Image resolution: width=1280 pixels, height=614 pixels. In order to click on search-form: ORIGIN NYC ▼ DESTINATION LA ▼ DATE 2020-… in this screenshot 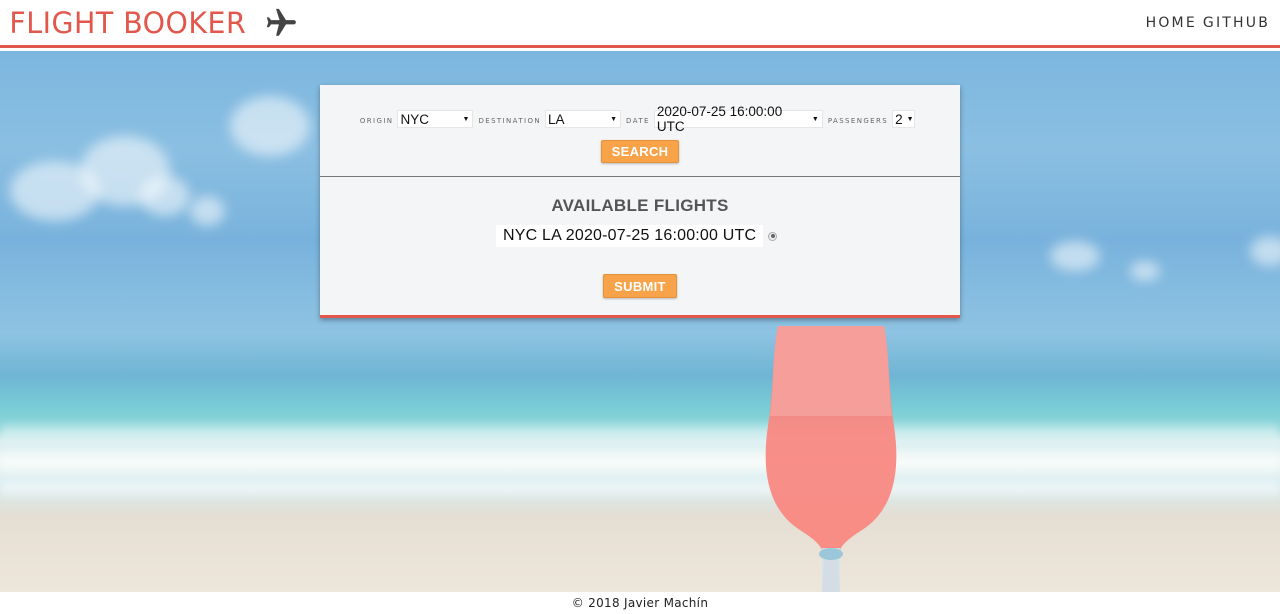, I will do `click(640, 119)`.